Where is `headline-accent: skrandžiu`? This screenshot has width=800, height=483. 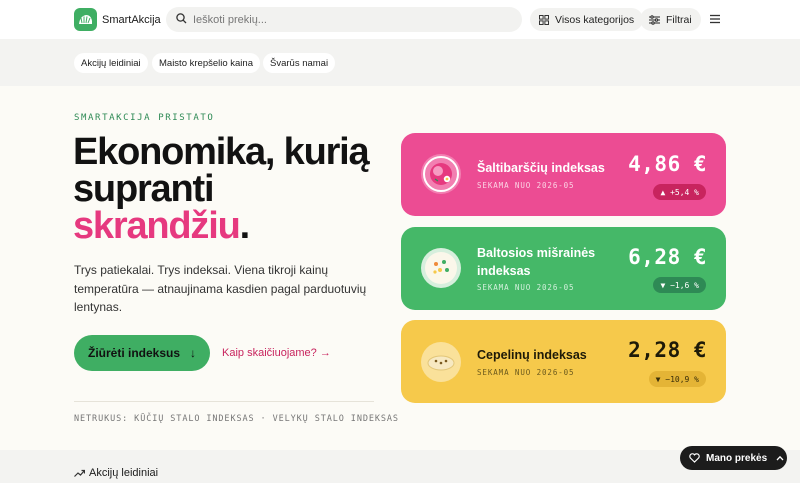 headline-accent: skrandžiu is located at coordinates (157, 226).